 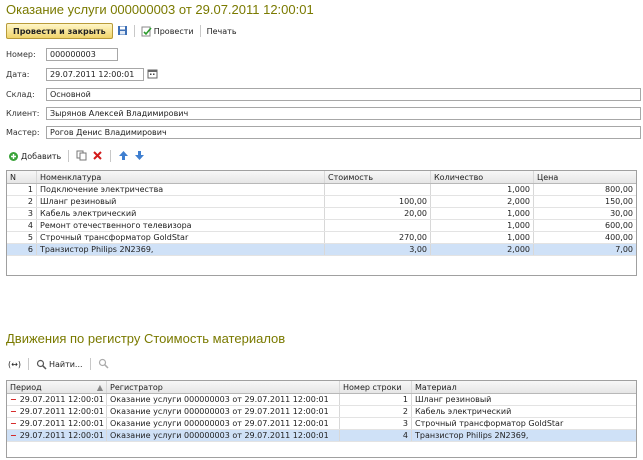 I want to click on table-row: 2 Шланг резиновый 100,00 2,000 150,00, so click(x=321, y=202).